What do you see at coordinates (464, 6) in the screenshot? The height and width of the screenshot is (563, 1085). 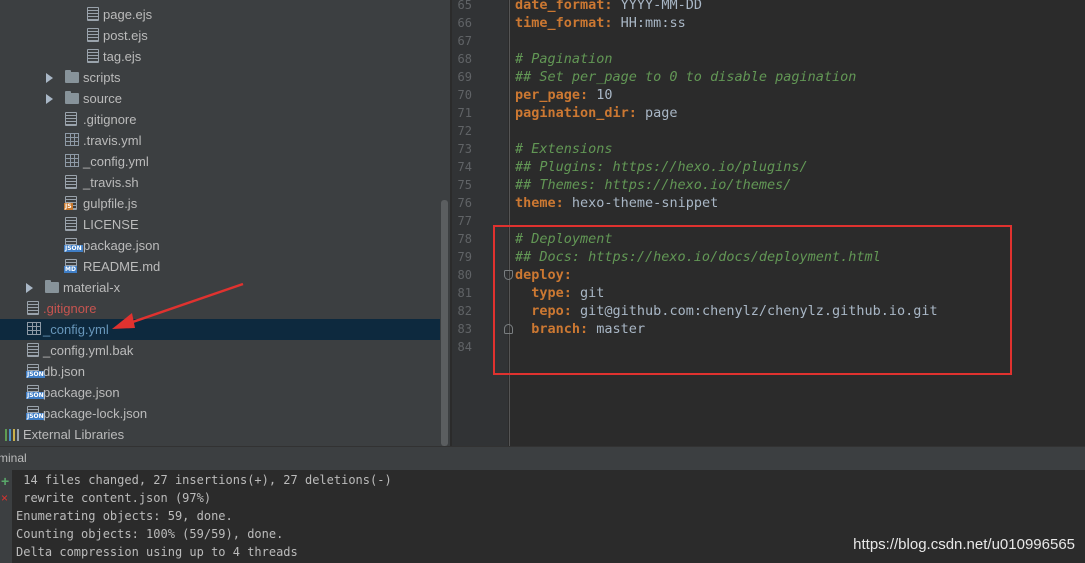 I see `line-number: 65` at bounding box center [464, 6].